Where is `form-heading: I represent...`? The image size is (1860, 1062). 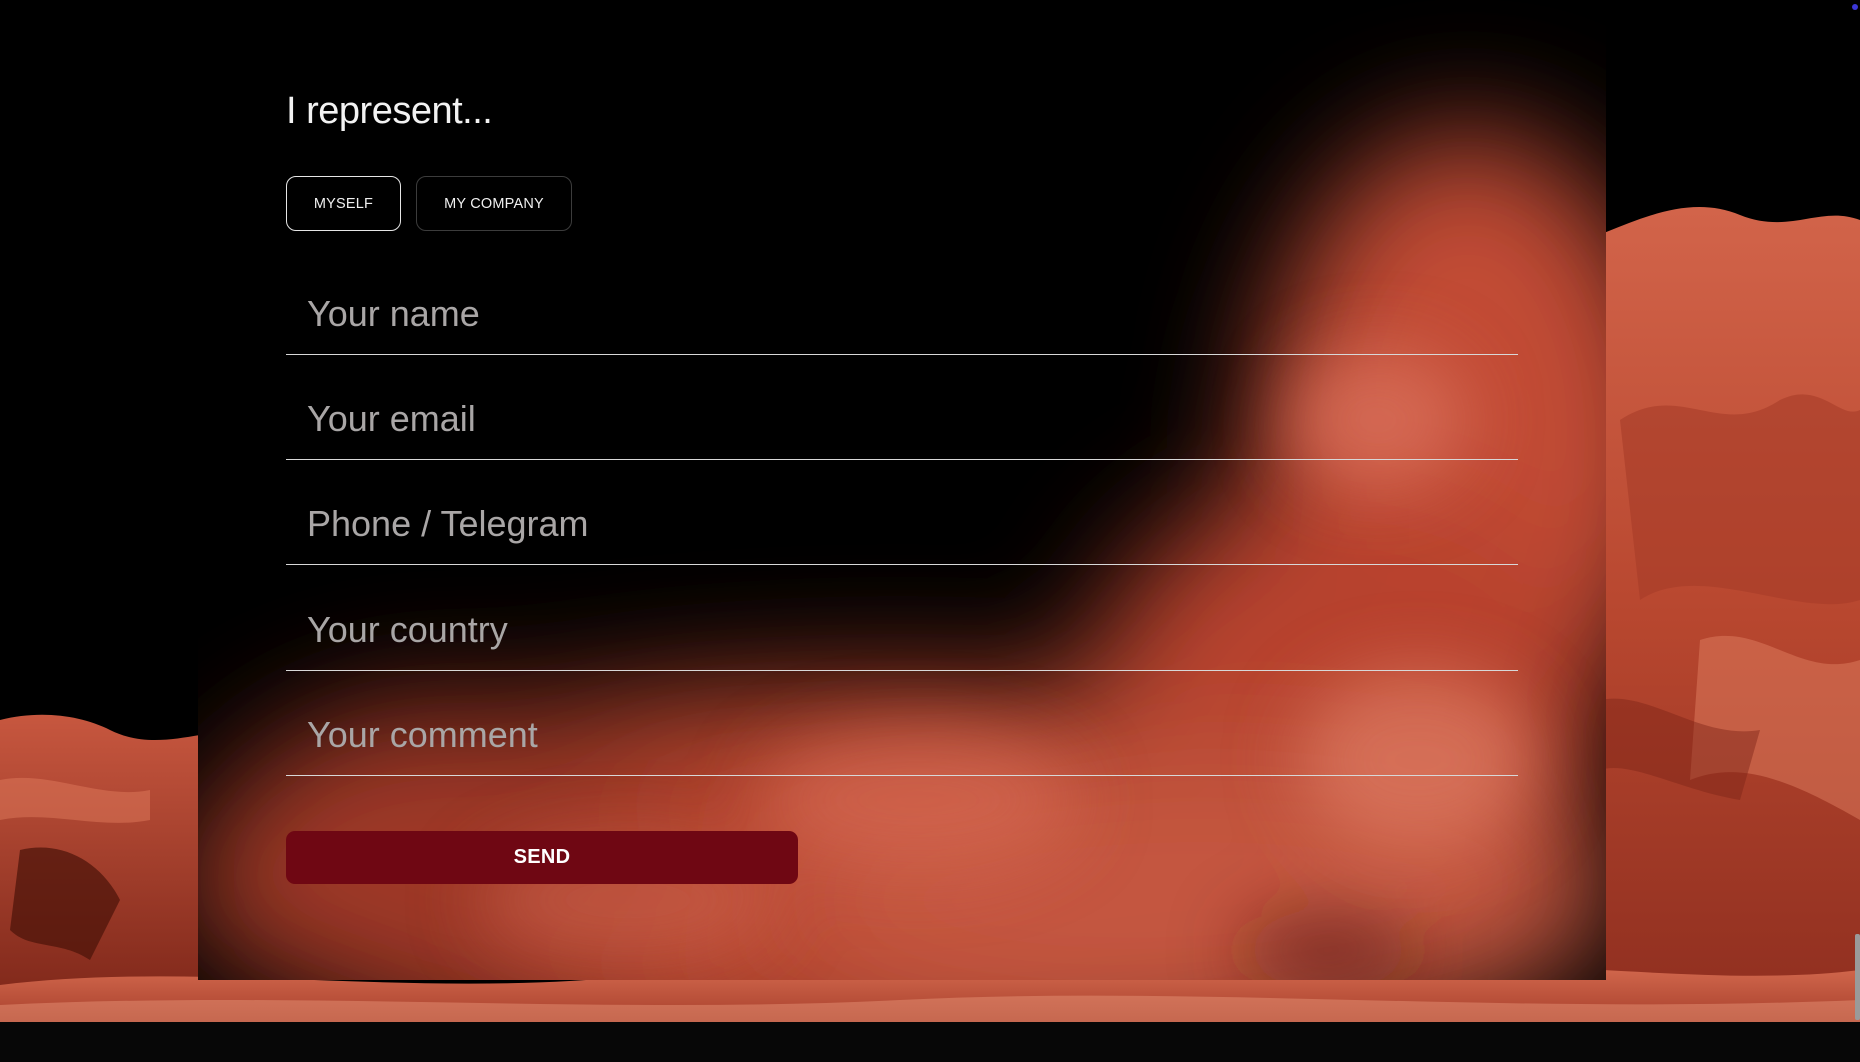 form-heading: I represent... is located at coordinates (389, 111).